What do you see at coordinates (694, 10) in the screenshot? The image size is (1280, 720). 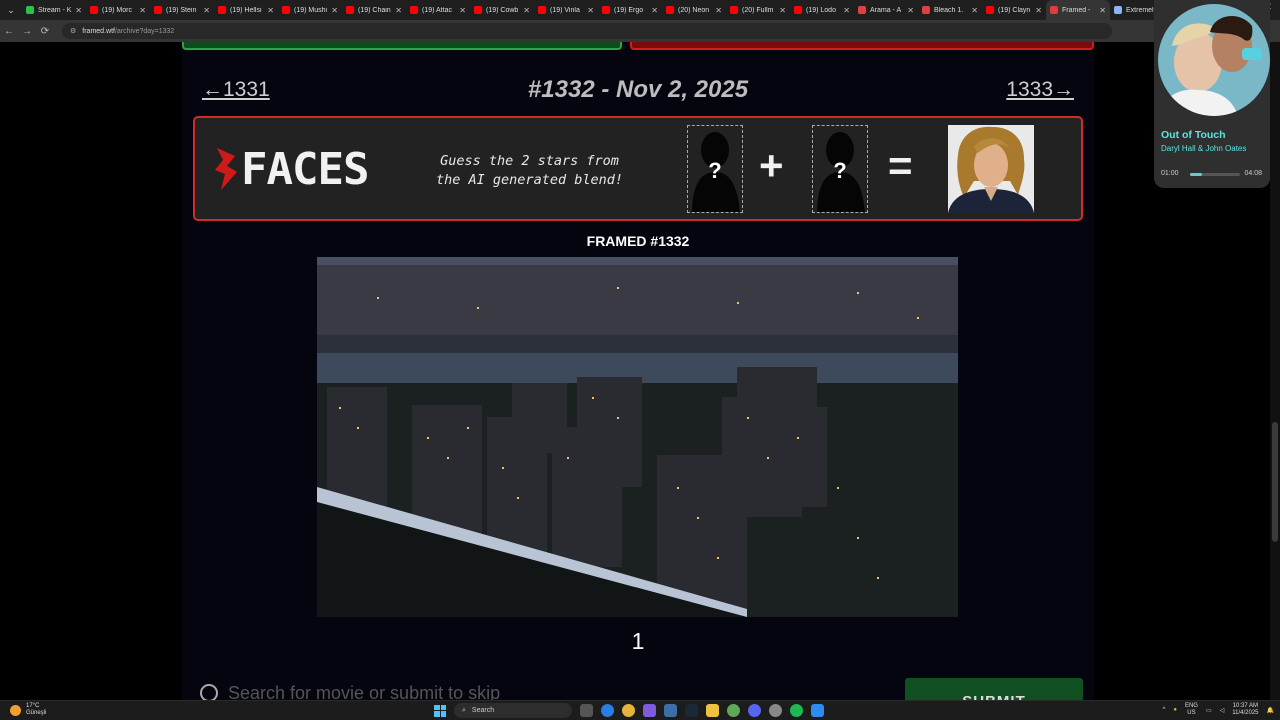 I see `browser-tab: (20) Neon ✕` at bounding box center [694, 10].